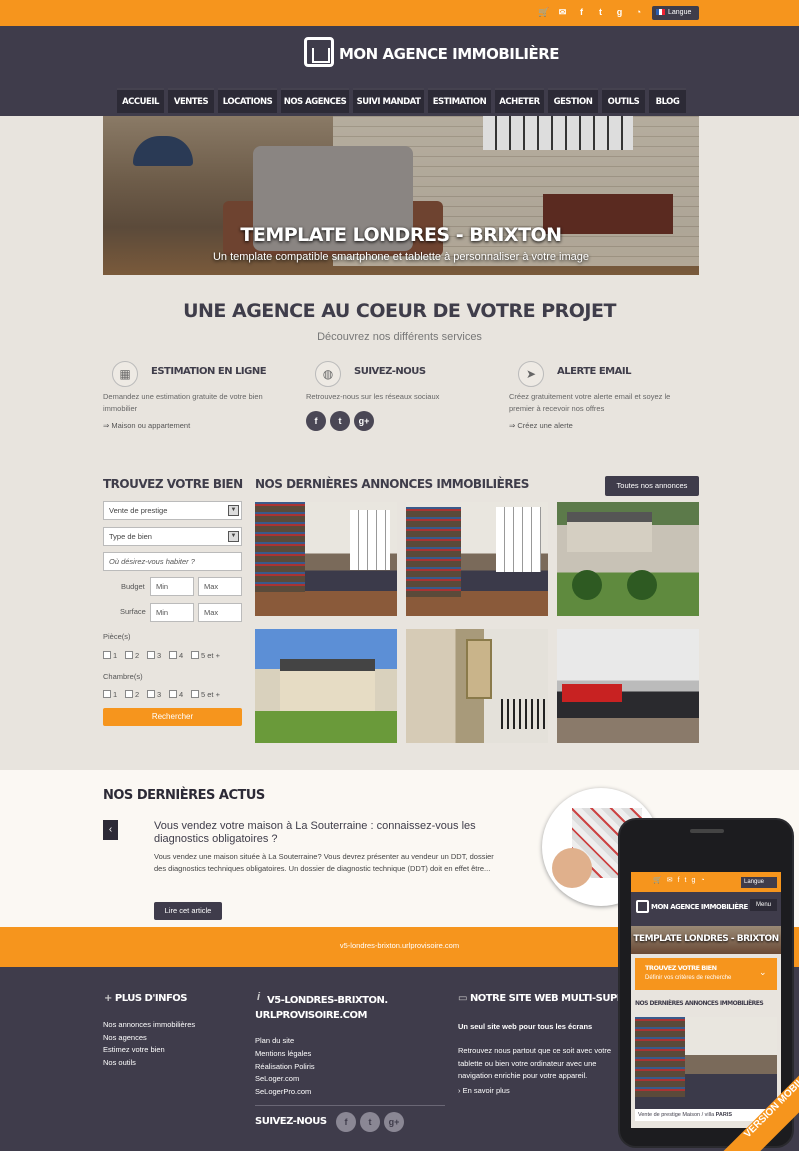 The height and width of the screenshot is (1151, 799). I want to click on footer-link: Plan du site, so click(274, 1041).